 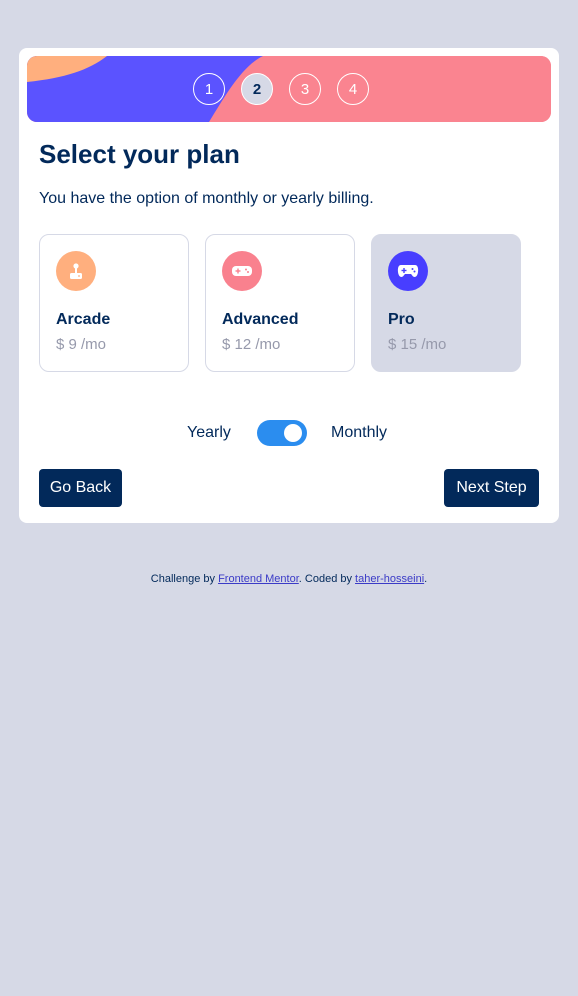 What do you see at coordinates (327, 579) in the screenshot?
I see `attribution-middle: . Coded by` at bounding box center [327, 579].